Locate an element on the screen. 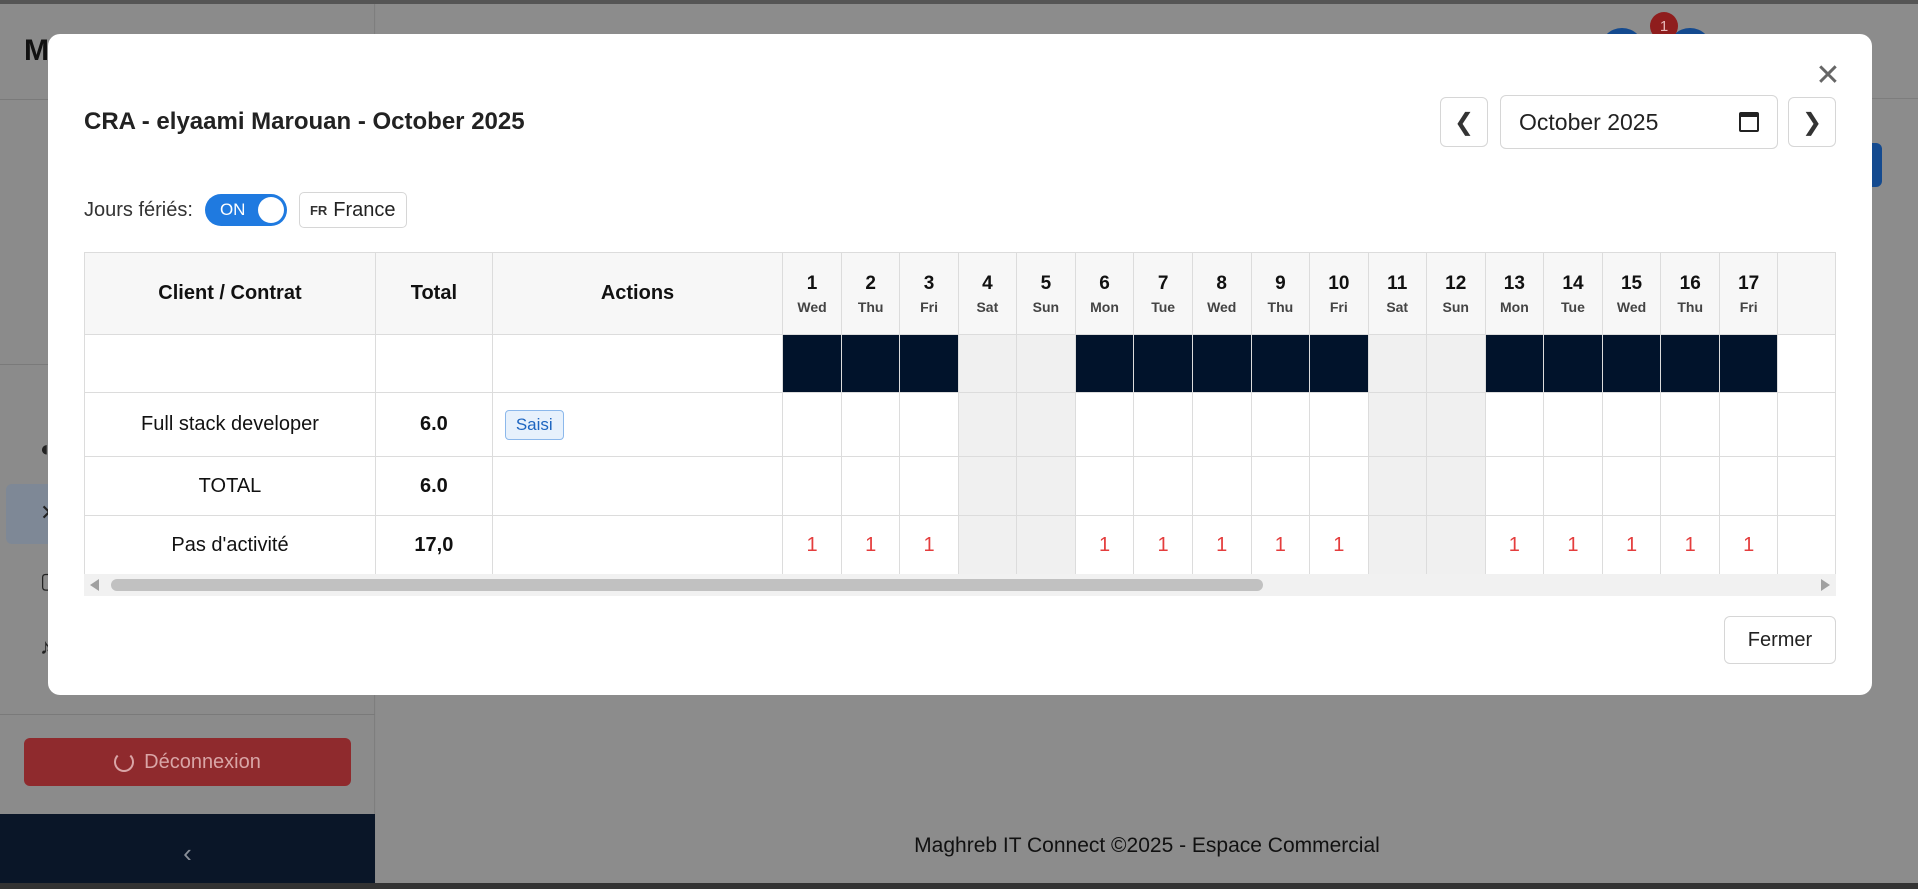  brand-logo: M is located at coordinates (36, 50).